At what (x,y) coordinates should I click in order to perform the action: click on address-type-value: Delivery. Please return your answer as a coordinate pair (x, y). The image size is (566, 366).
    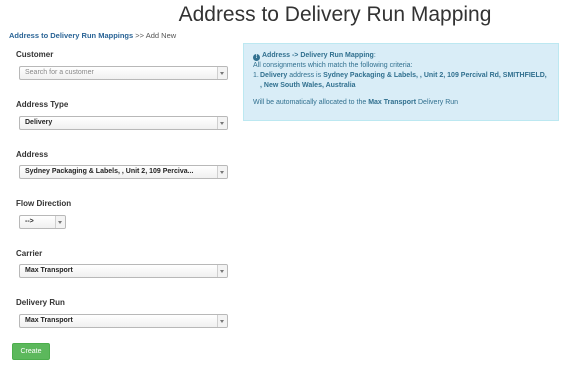
    Looking at the image, I should click on (39, 122).